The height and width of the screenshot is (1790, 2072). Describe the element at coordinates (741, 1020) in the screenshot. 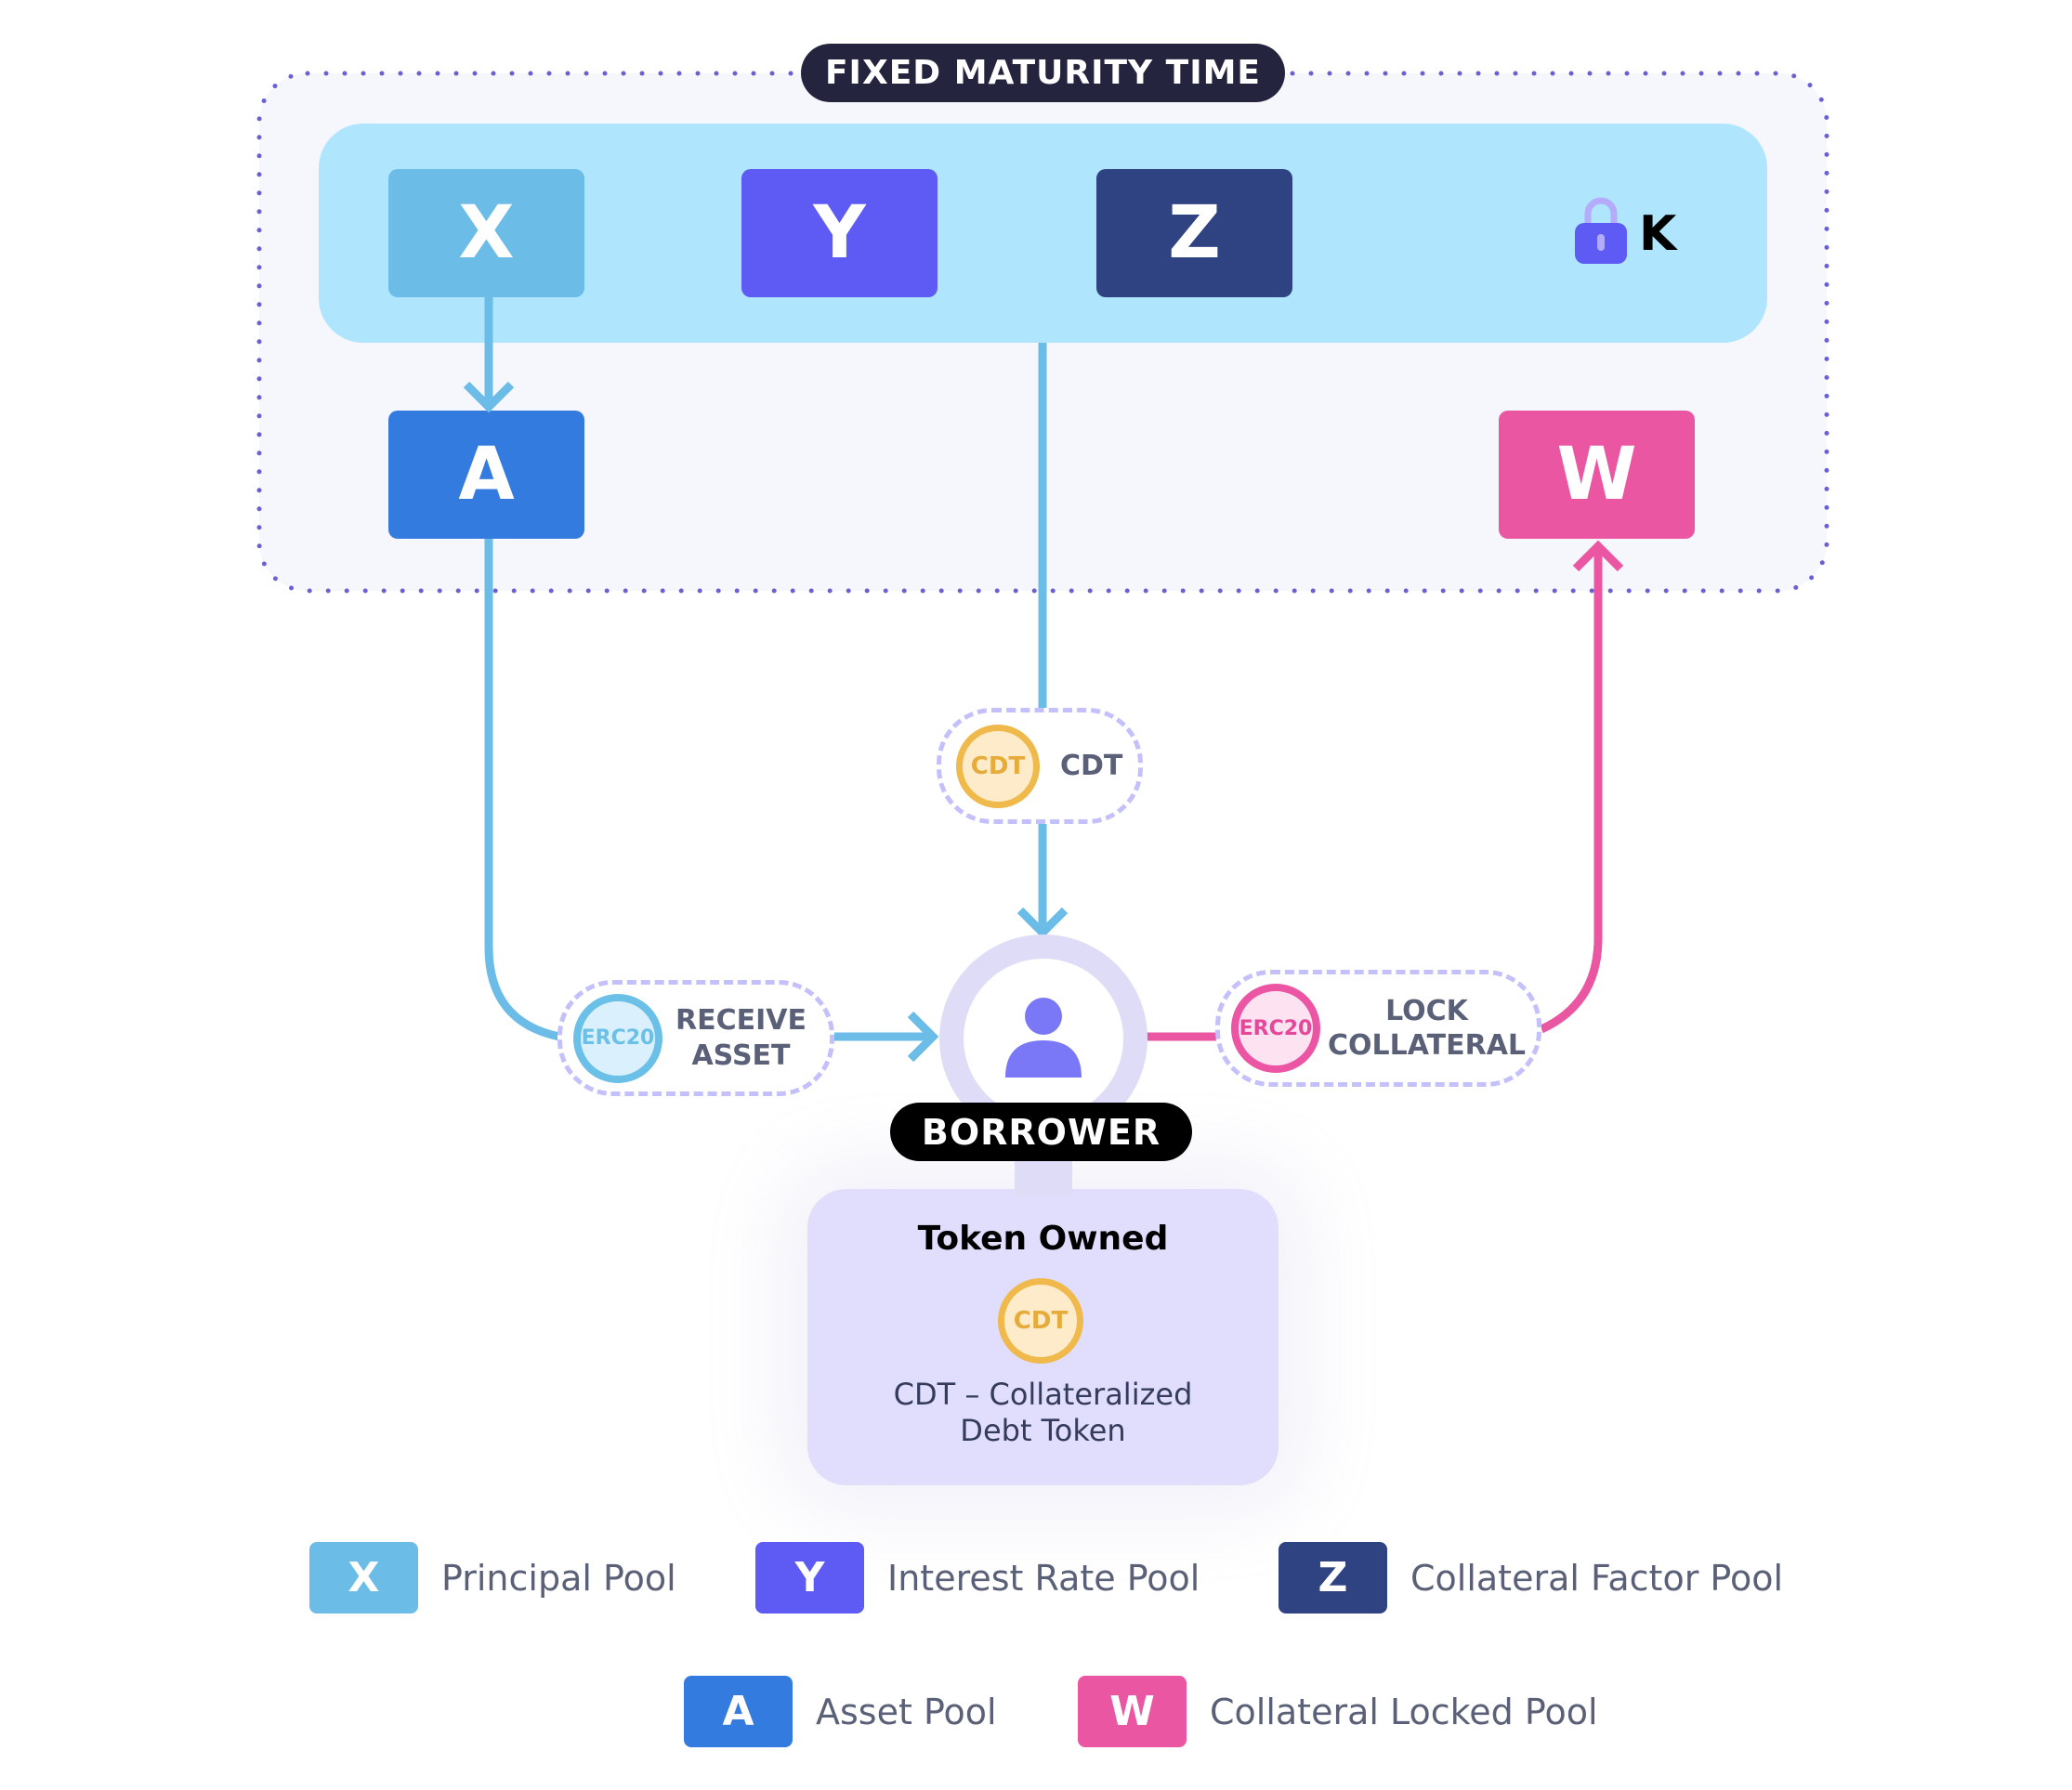

I see `receive-asset-line1: RECEIVE` at that location.